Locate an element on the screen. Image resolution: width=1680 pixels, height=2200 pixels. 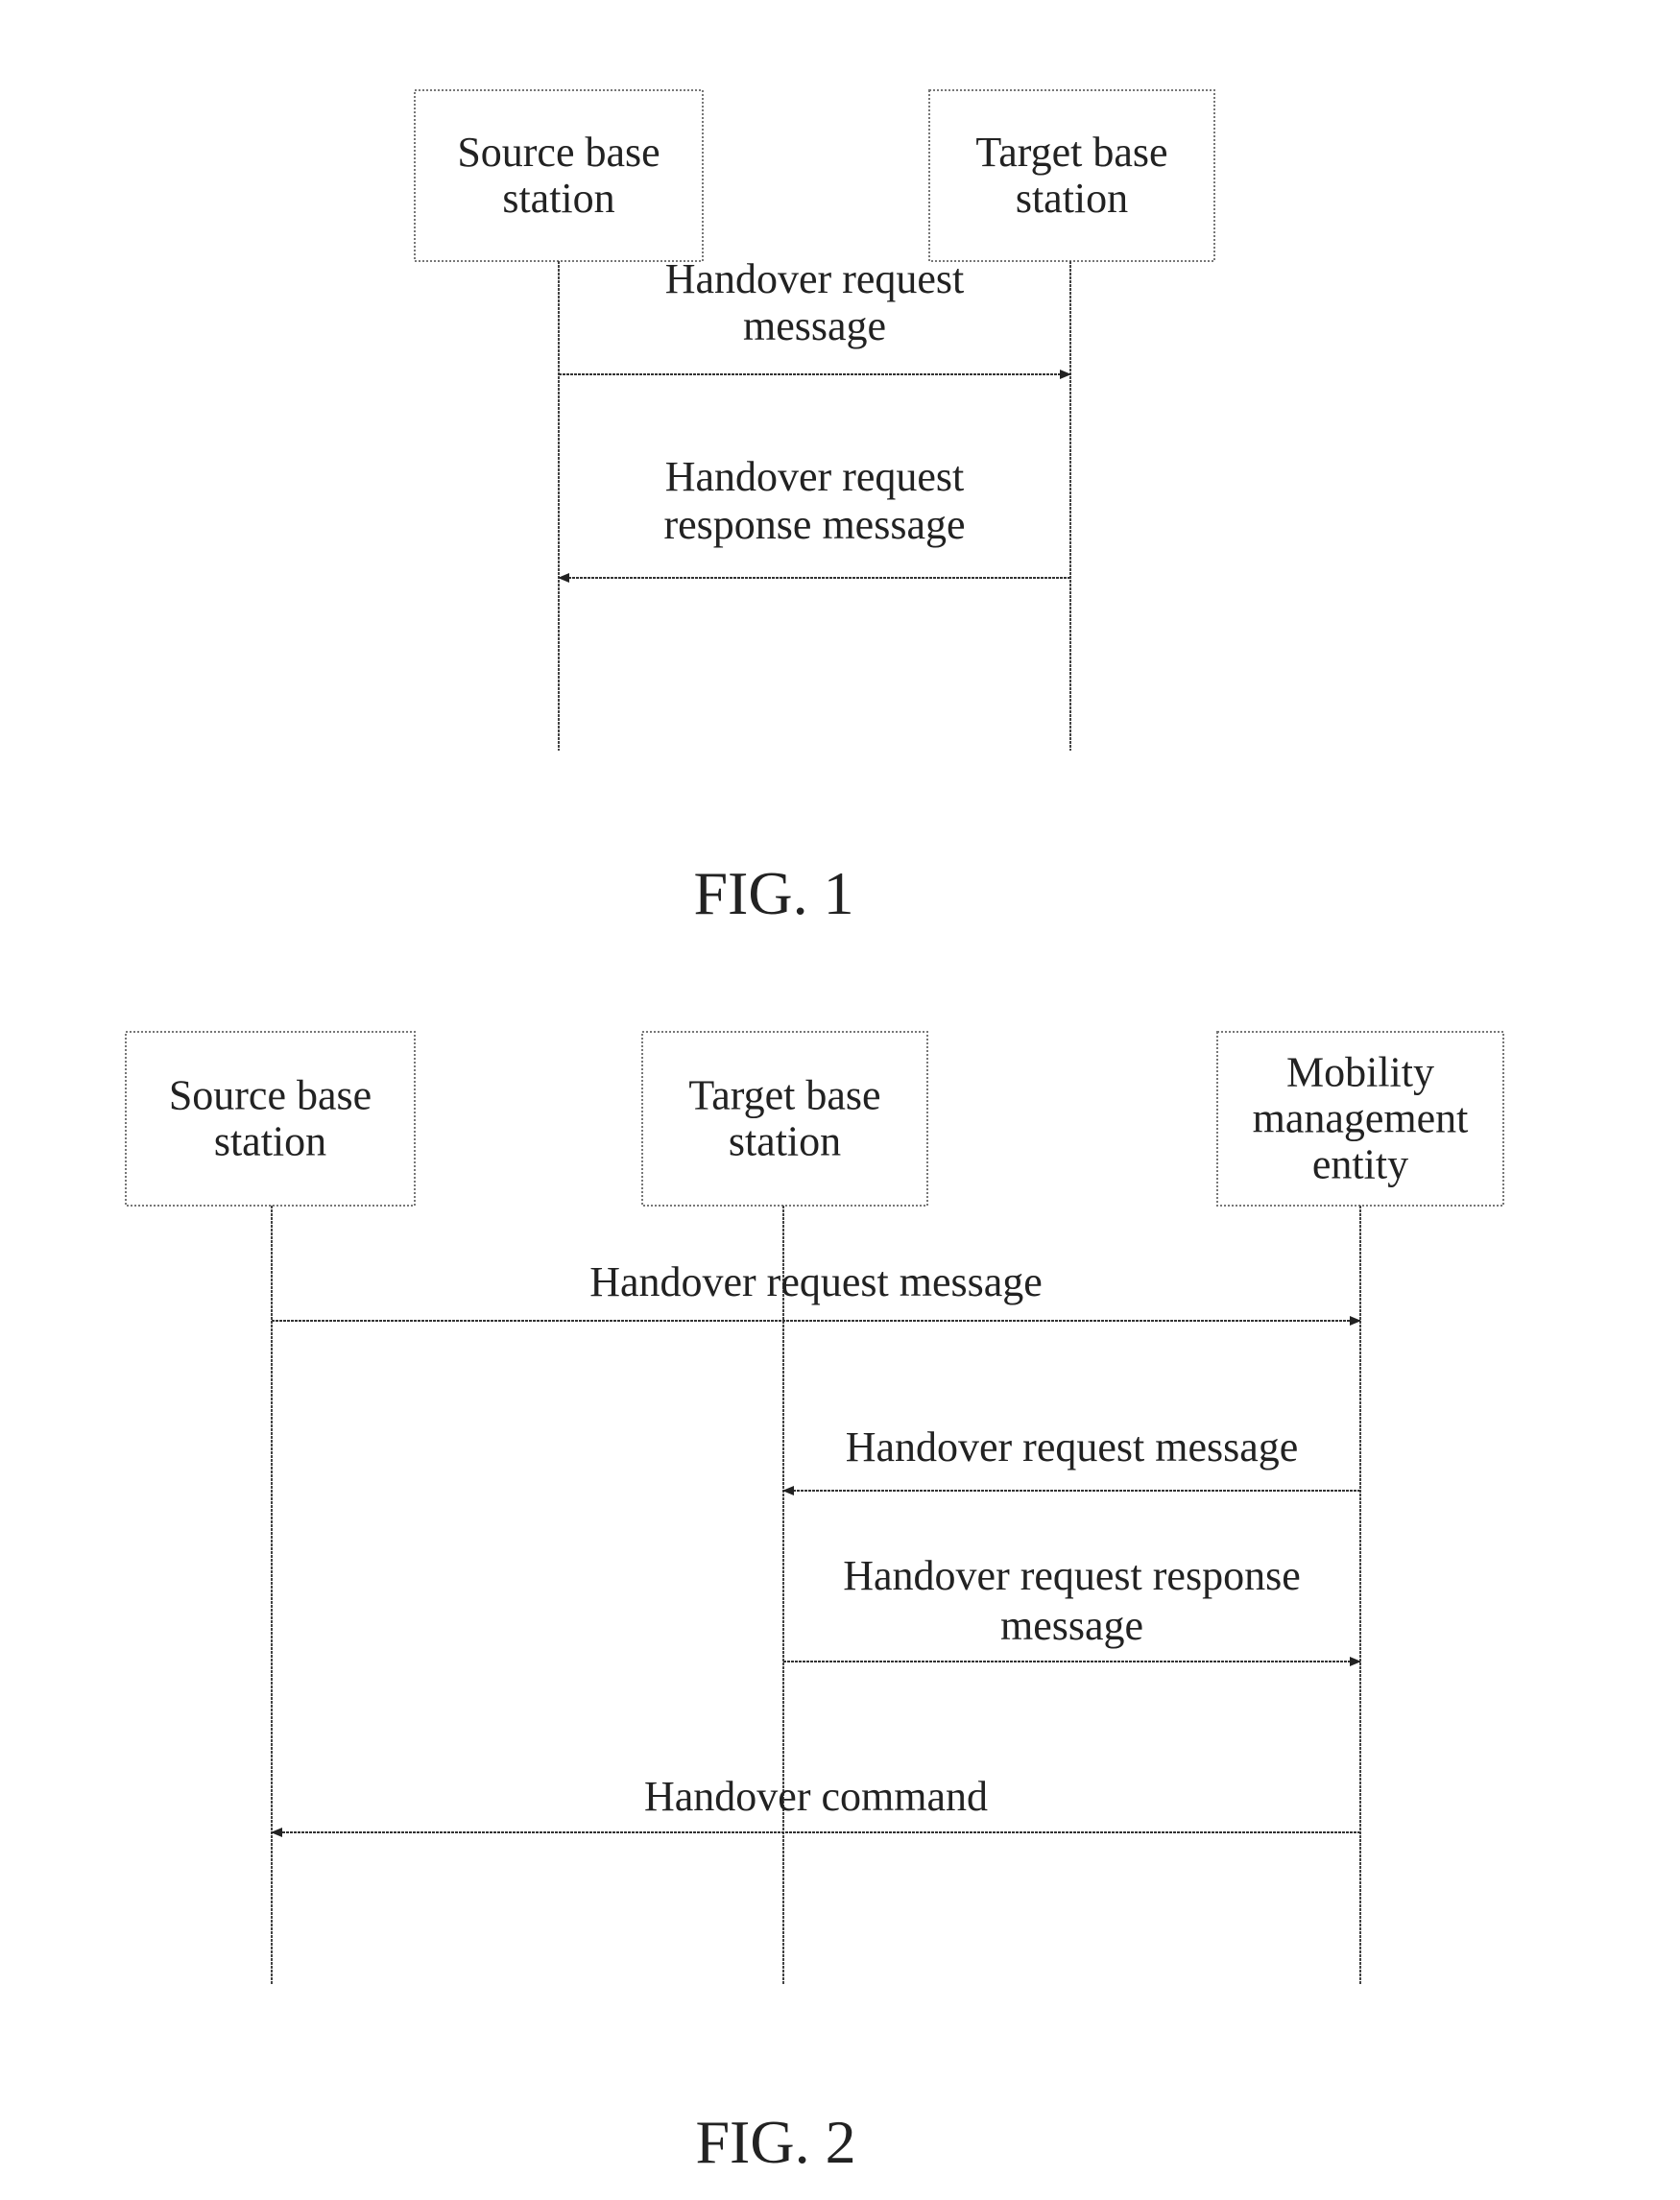
message-arrow: Handover request responsemessage is located at coordinates (1072, 1609).